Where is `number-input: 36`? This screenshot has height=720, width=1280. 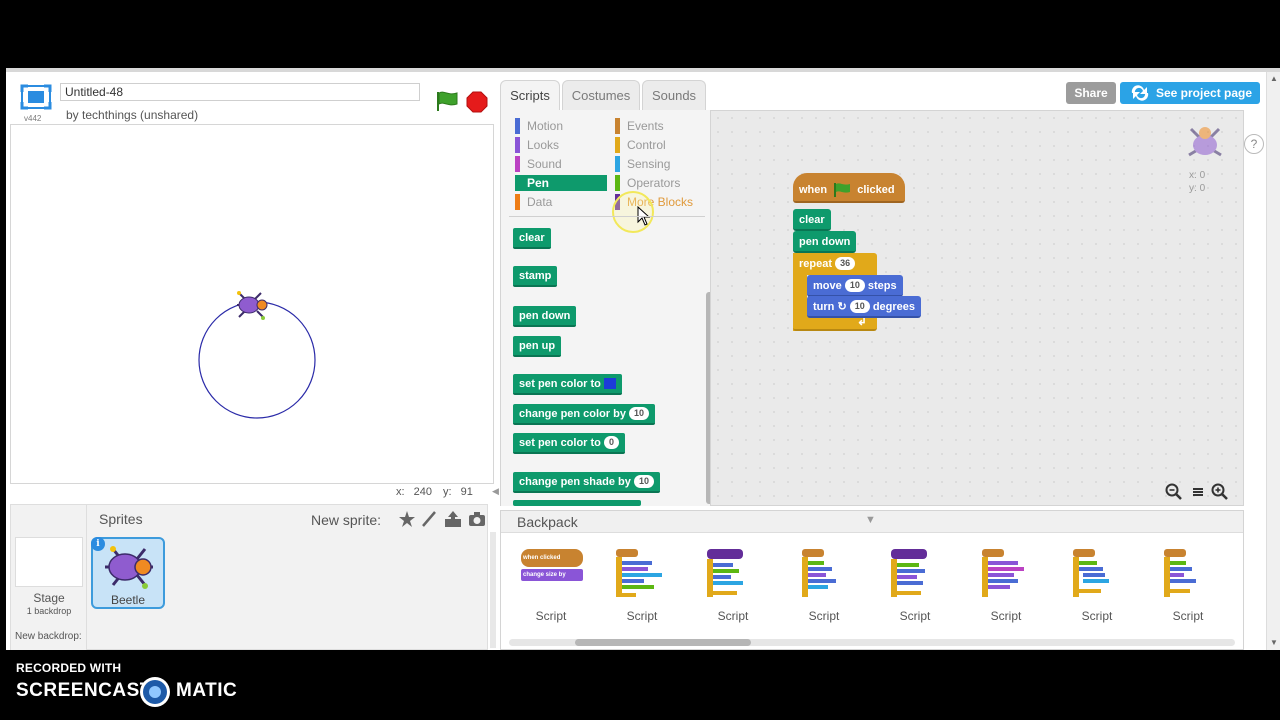
number-input: 36 is located at coordinates (845, 263).